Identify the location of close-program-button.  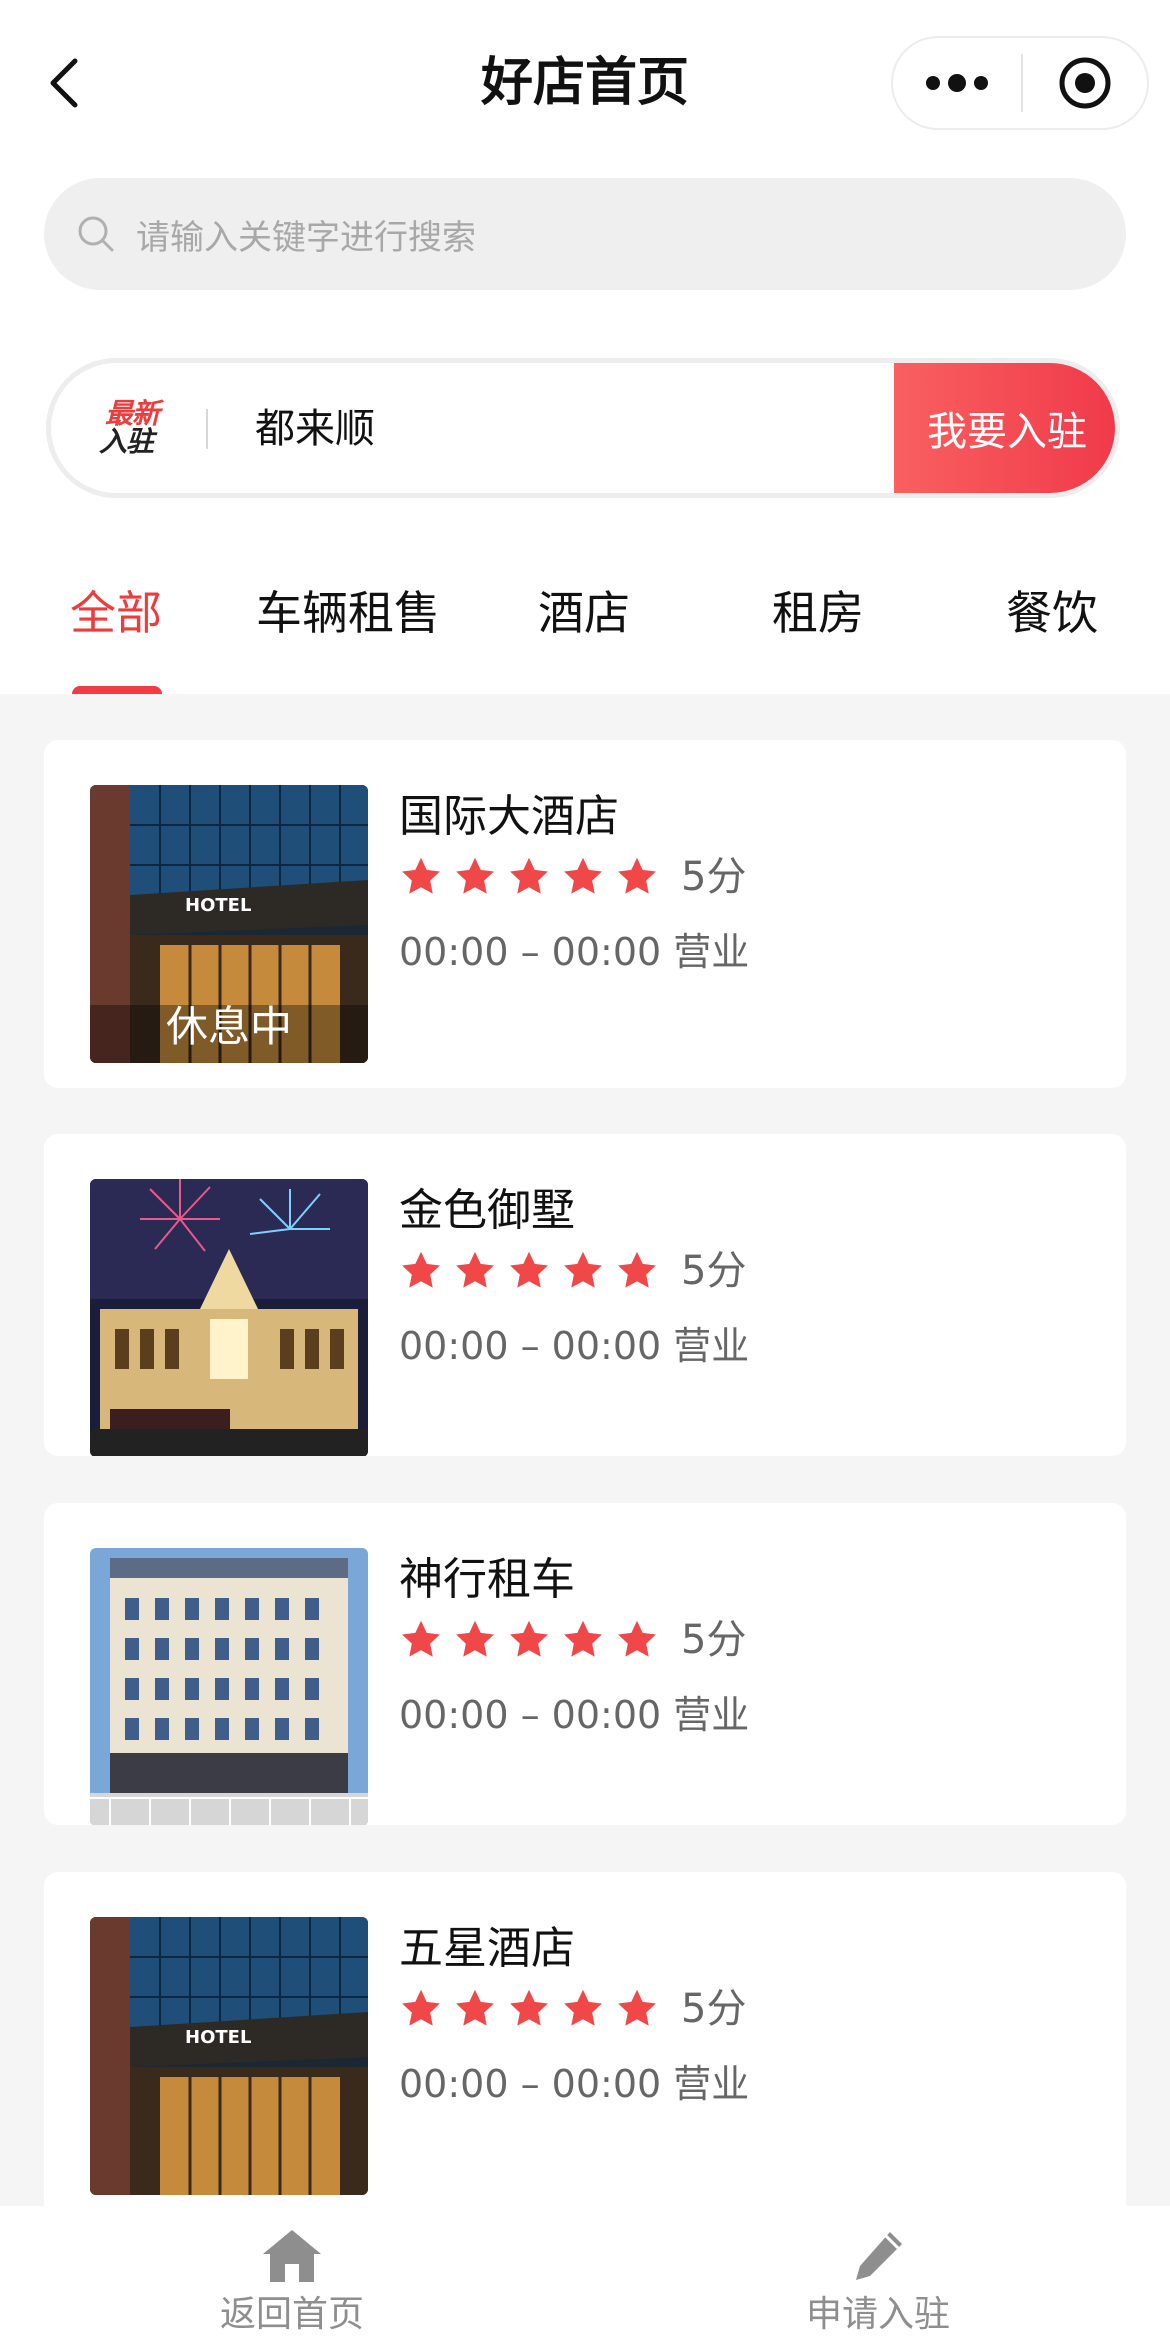
(1085, 83).